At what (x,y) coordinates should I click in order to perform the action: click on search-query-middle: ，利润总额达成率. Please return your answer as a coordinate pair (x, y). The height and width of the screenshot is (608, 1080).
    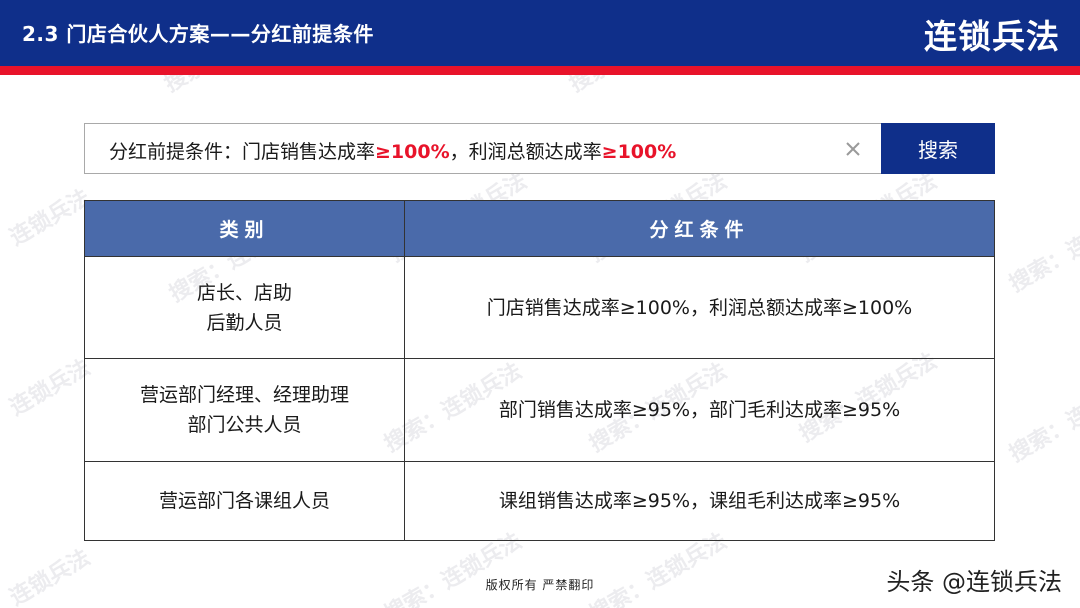
    Looking at the image, I should click on (525, 152).